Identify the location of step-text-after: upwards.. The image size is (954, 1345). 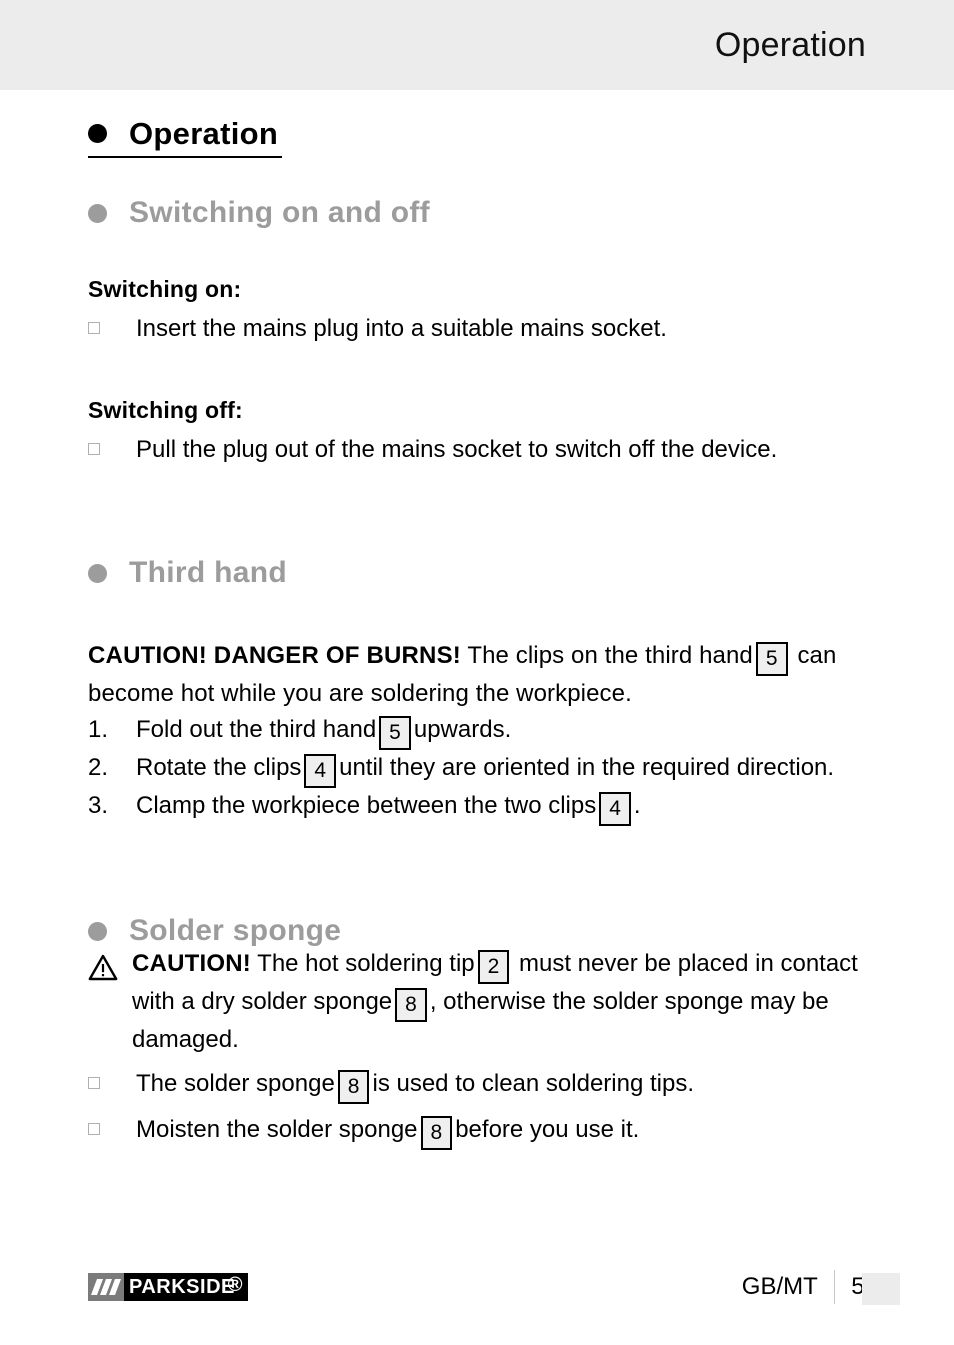
(462, 729).